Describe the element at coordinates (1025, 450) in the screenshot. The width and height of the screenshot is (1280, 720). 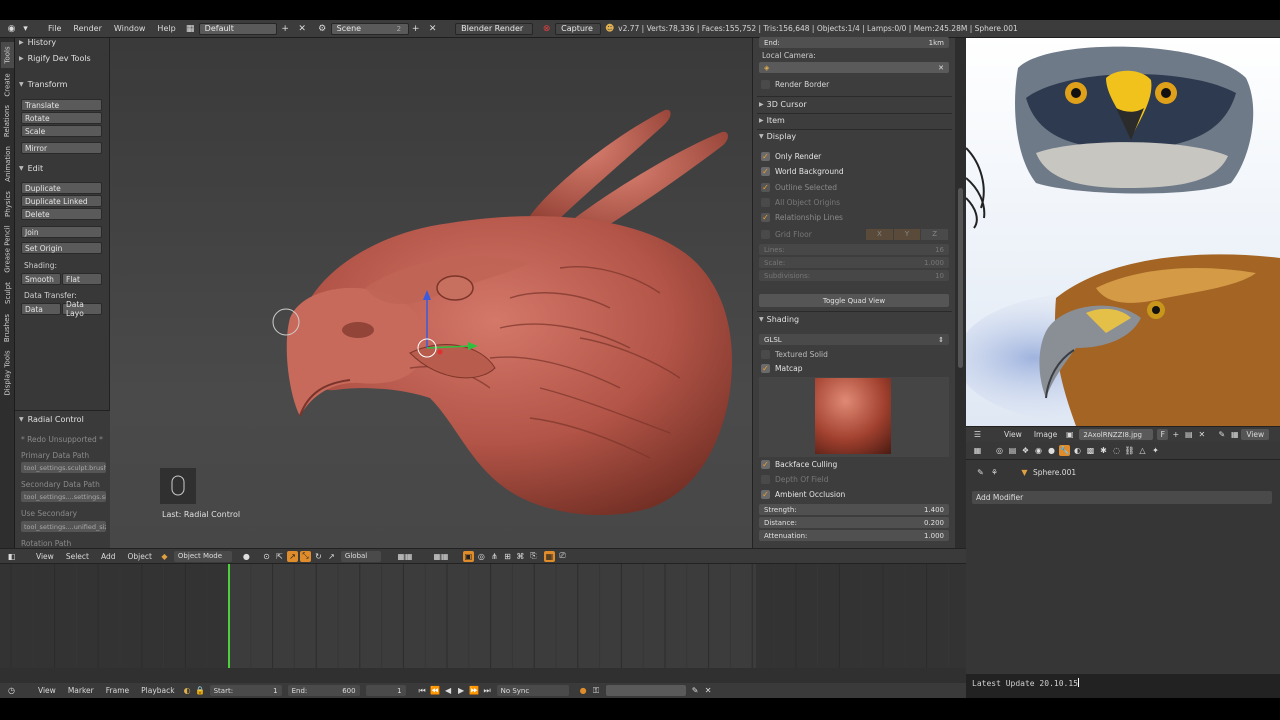
I see `scene-tab-icon: ❖` at that location.